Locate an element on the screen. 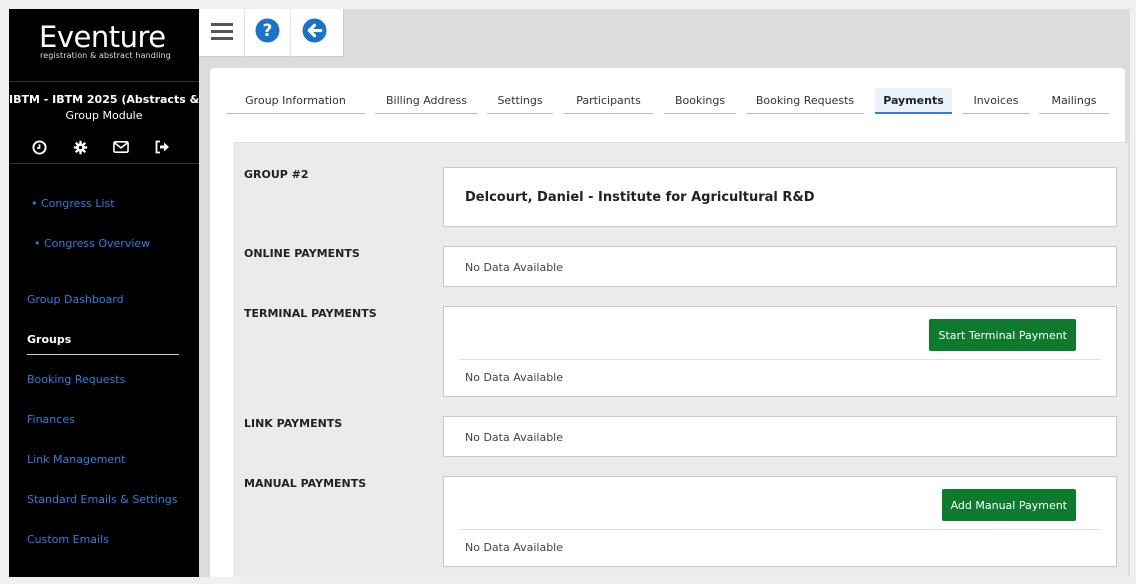 The image size is (1136, 584). back-icon is located at coordinates (314, 32).